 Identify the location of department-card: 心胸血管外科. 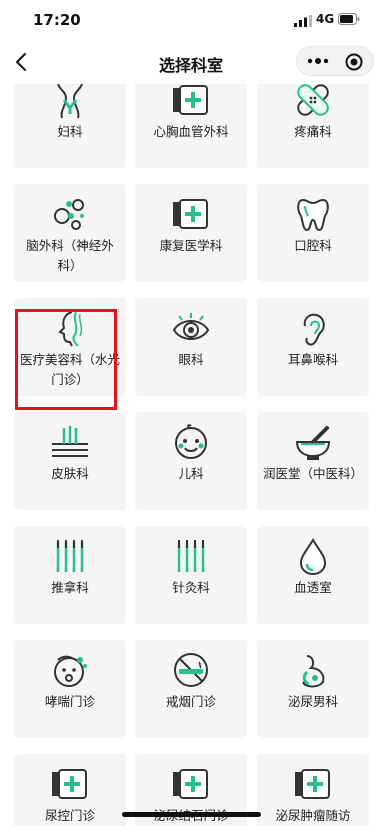
(191, 126).